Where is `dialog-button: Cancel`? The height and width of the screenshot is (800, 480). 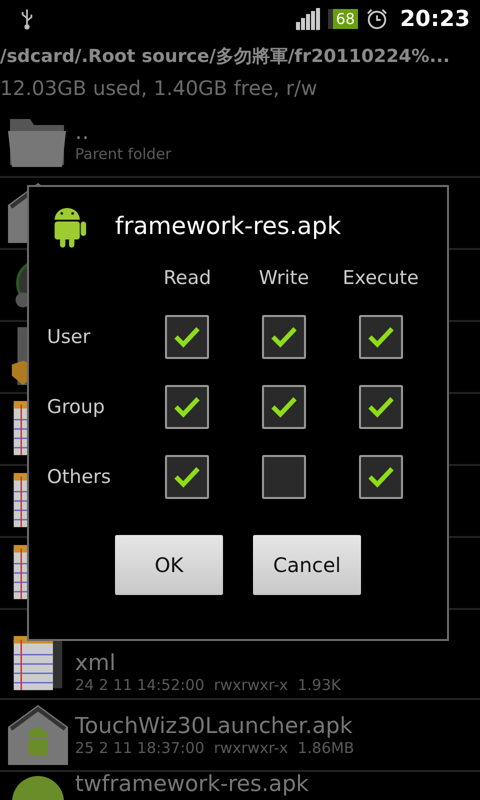 dialog-button: Cancel is located at coordinates (307, 565).